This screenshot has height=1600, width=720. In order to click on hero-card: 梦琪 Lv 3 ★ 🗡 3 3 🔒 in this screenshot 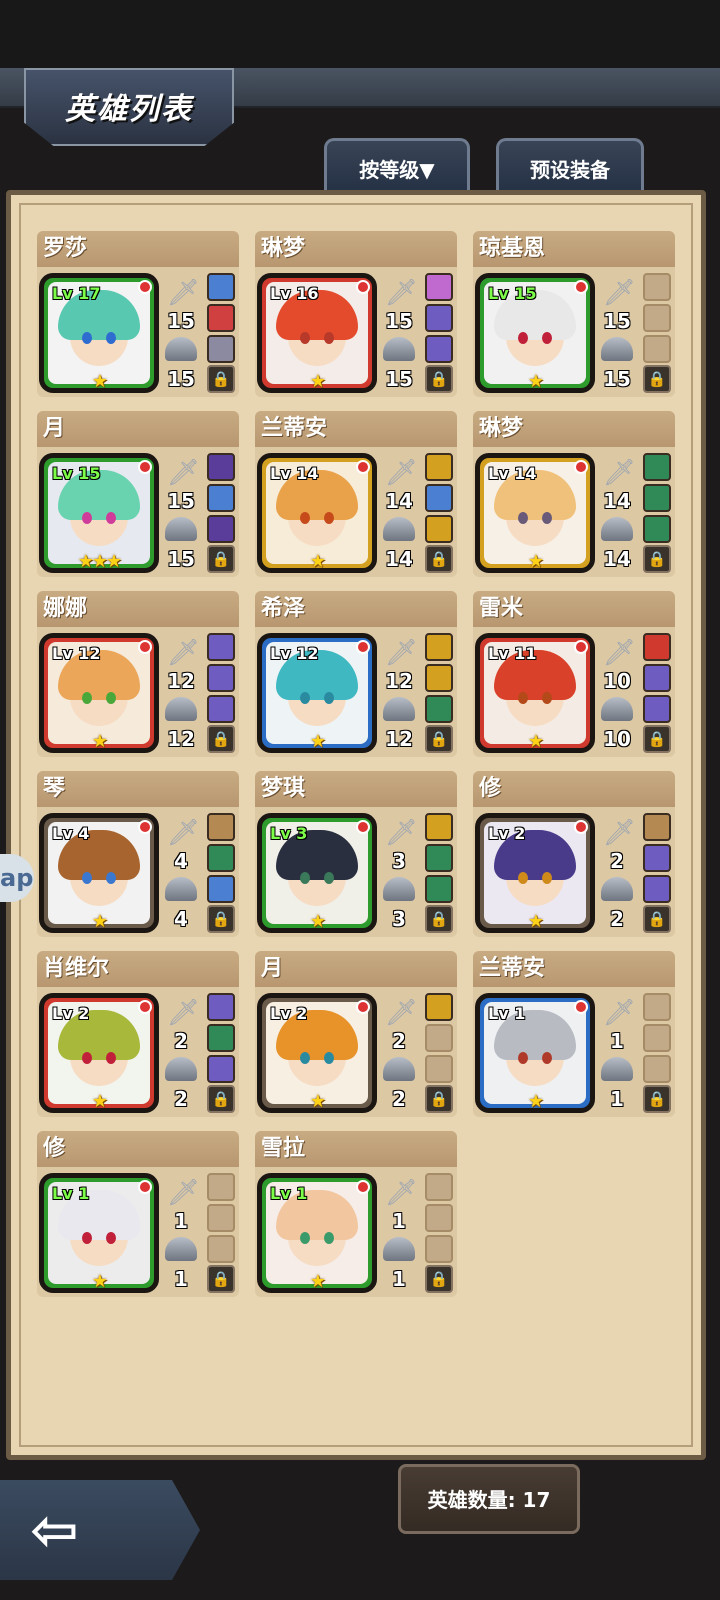, I will do `click(356, 854)`.